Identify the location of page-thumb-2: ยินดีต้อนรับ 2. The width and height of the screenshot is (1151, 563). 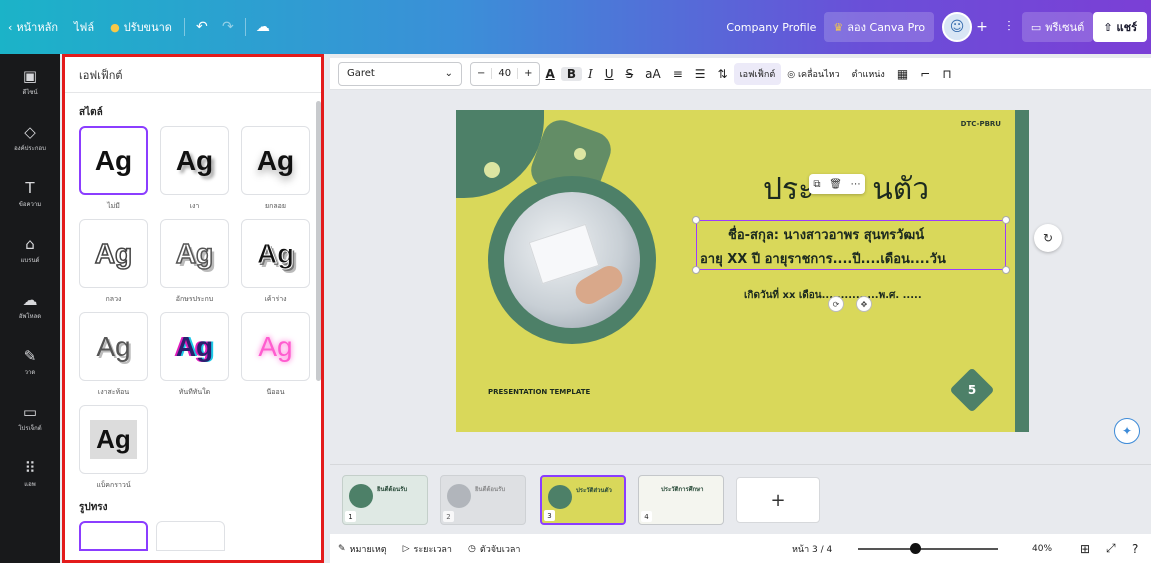
(483, 500).